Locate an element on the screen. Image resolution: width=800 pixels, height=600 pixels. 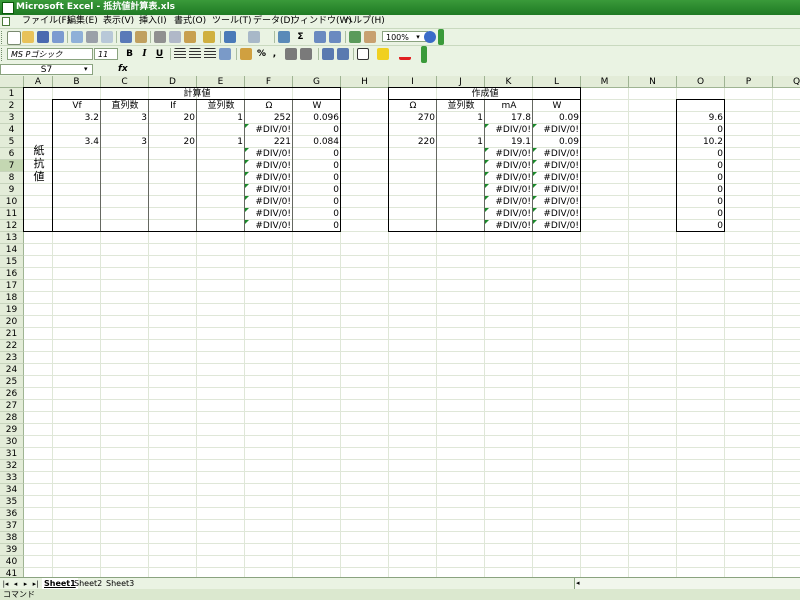
data-cell: 220 is located at coordinates (413, 142).